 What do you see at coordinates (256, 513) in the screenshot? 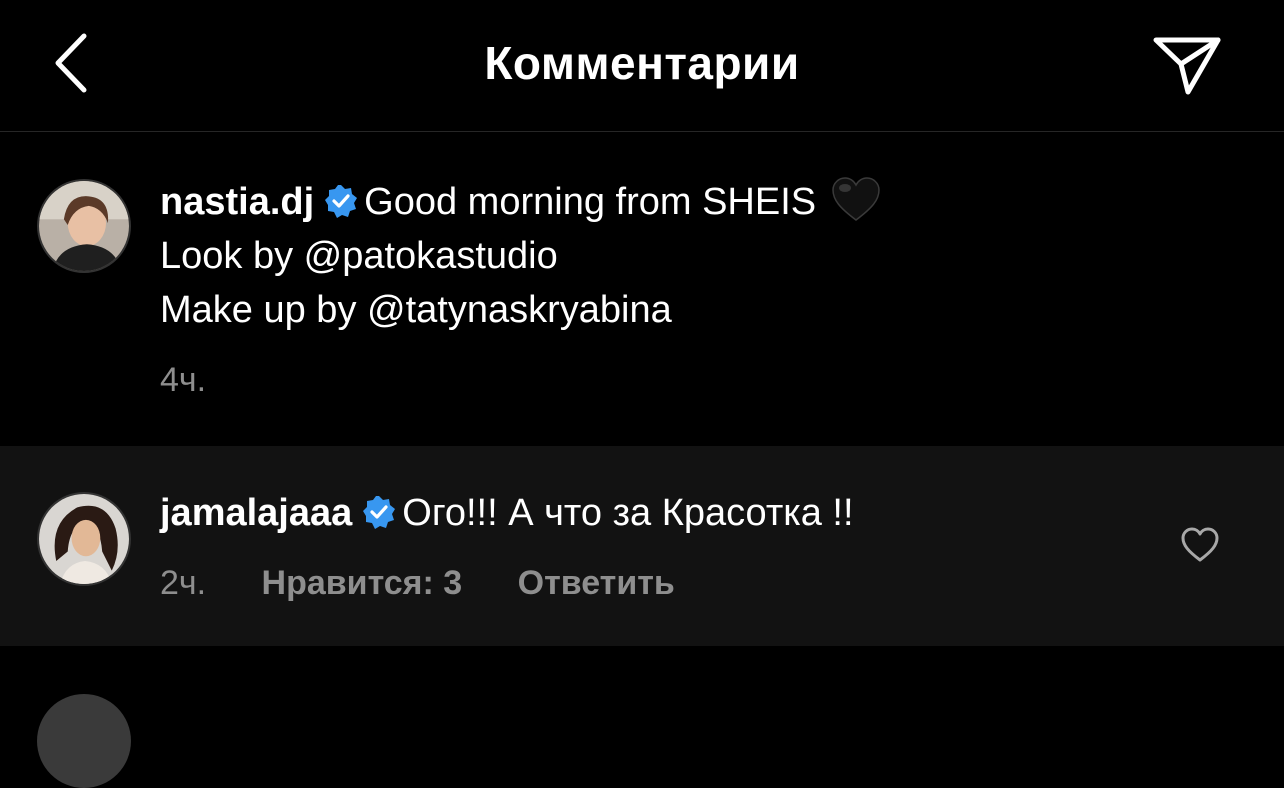
I see `comment-username: jamalajaaa` at bounding box center [256, 513].